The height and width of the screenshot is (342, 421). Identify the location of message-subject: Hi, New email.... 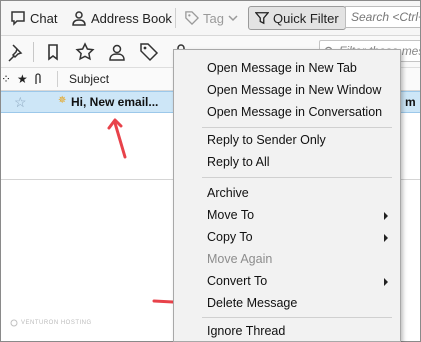
(115, 102).